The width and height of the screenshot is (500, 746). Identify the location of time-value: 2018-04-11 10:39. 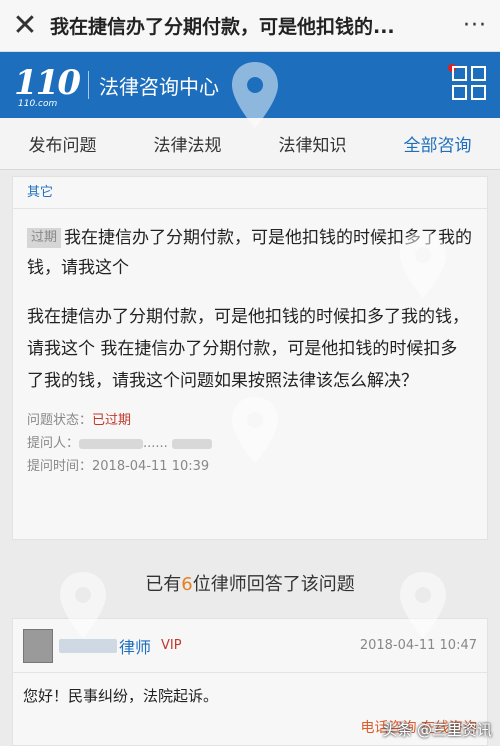
(151, 466).